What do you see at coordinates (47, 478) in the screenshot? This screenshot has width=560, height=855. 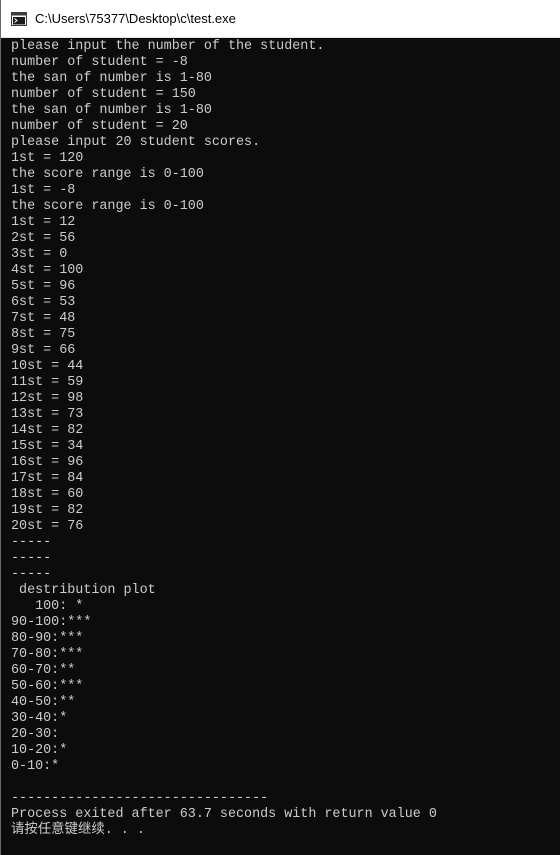 I see `console-line: 17st = 84` at bounding box center [47, 478].